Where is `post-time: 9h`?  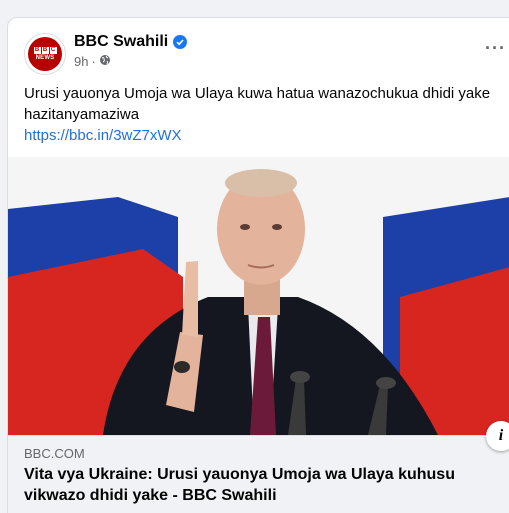 post-time: 9h is located at coordinates (81, 61).